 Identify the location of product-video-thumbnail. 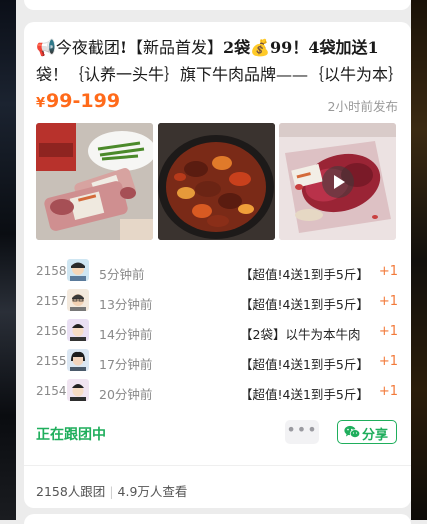
(337, 181).